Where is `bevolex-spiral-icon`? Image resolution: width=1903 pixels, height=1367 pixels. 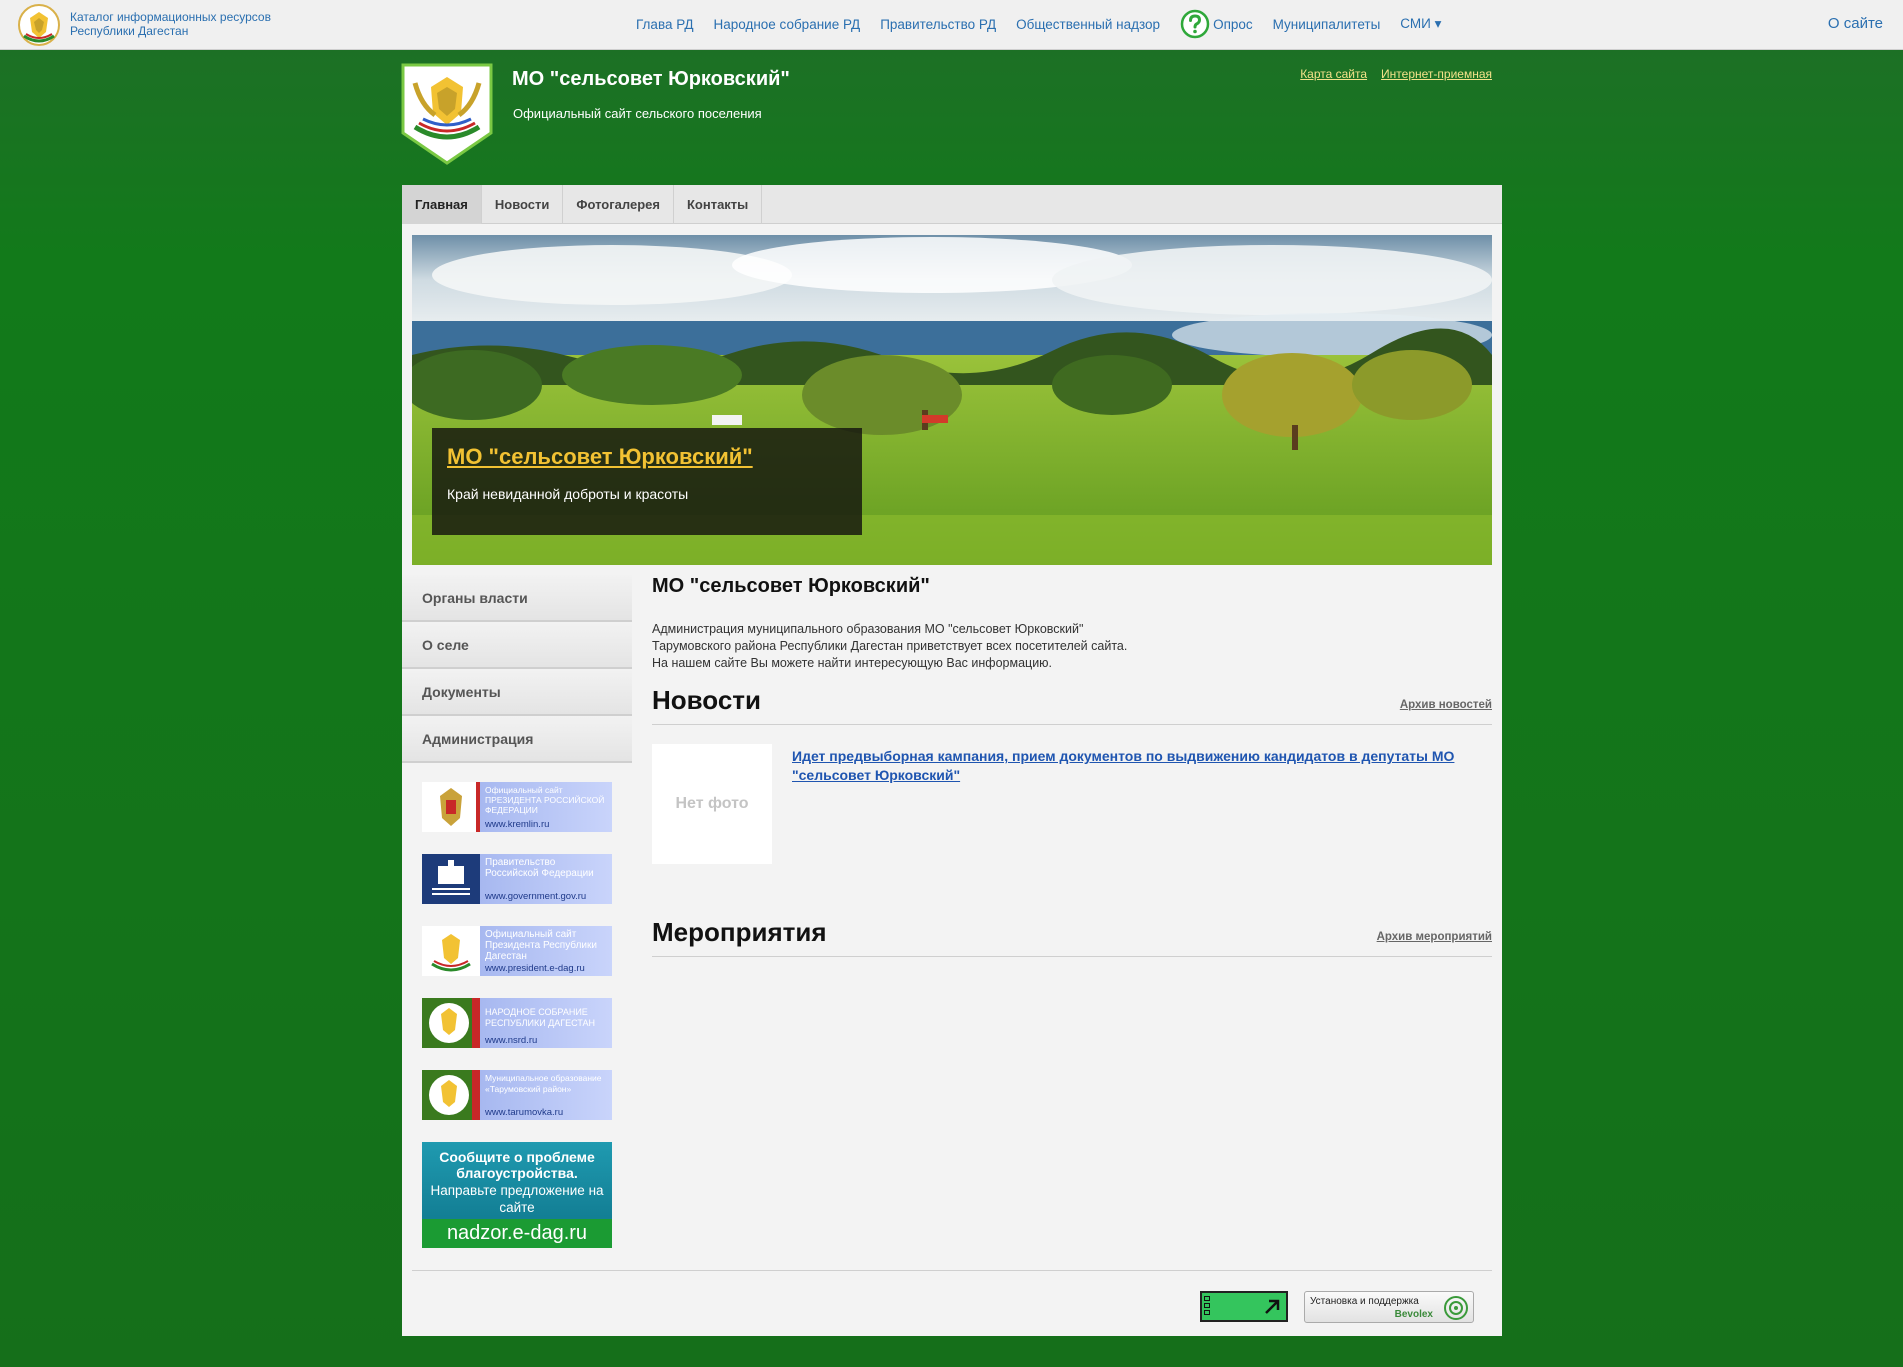 bevolex-spiral-icon is located at coordinates (1456, 1308).